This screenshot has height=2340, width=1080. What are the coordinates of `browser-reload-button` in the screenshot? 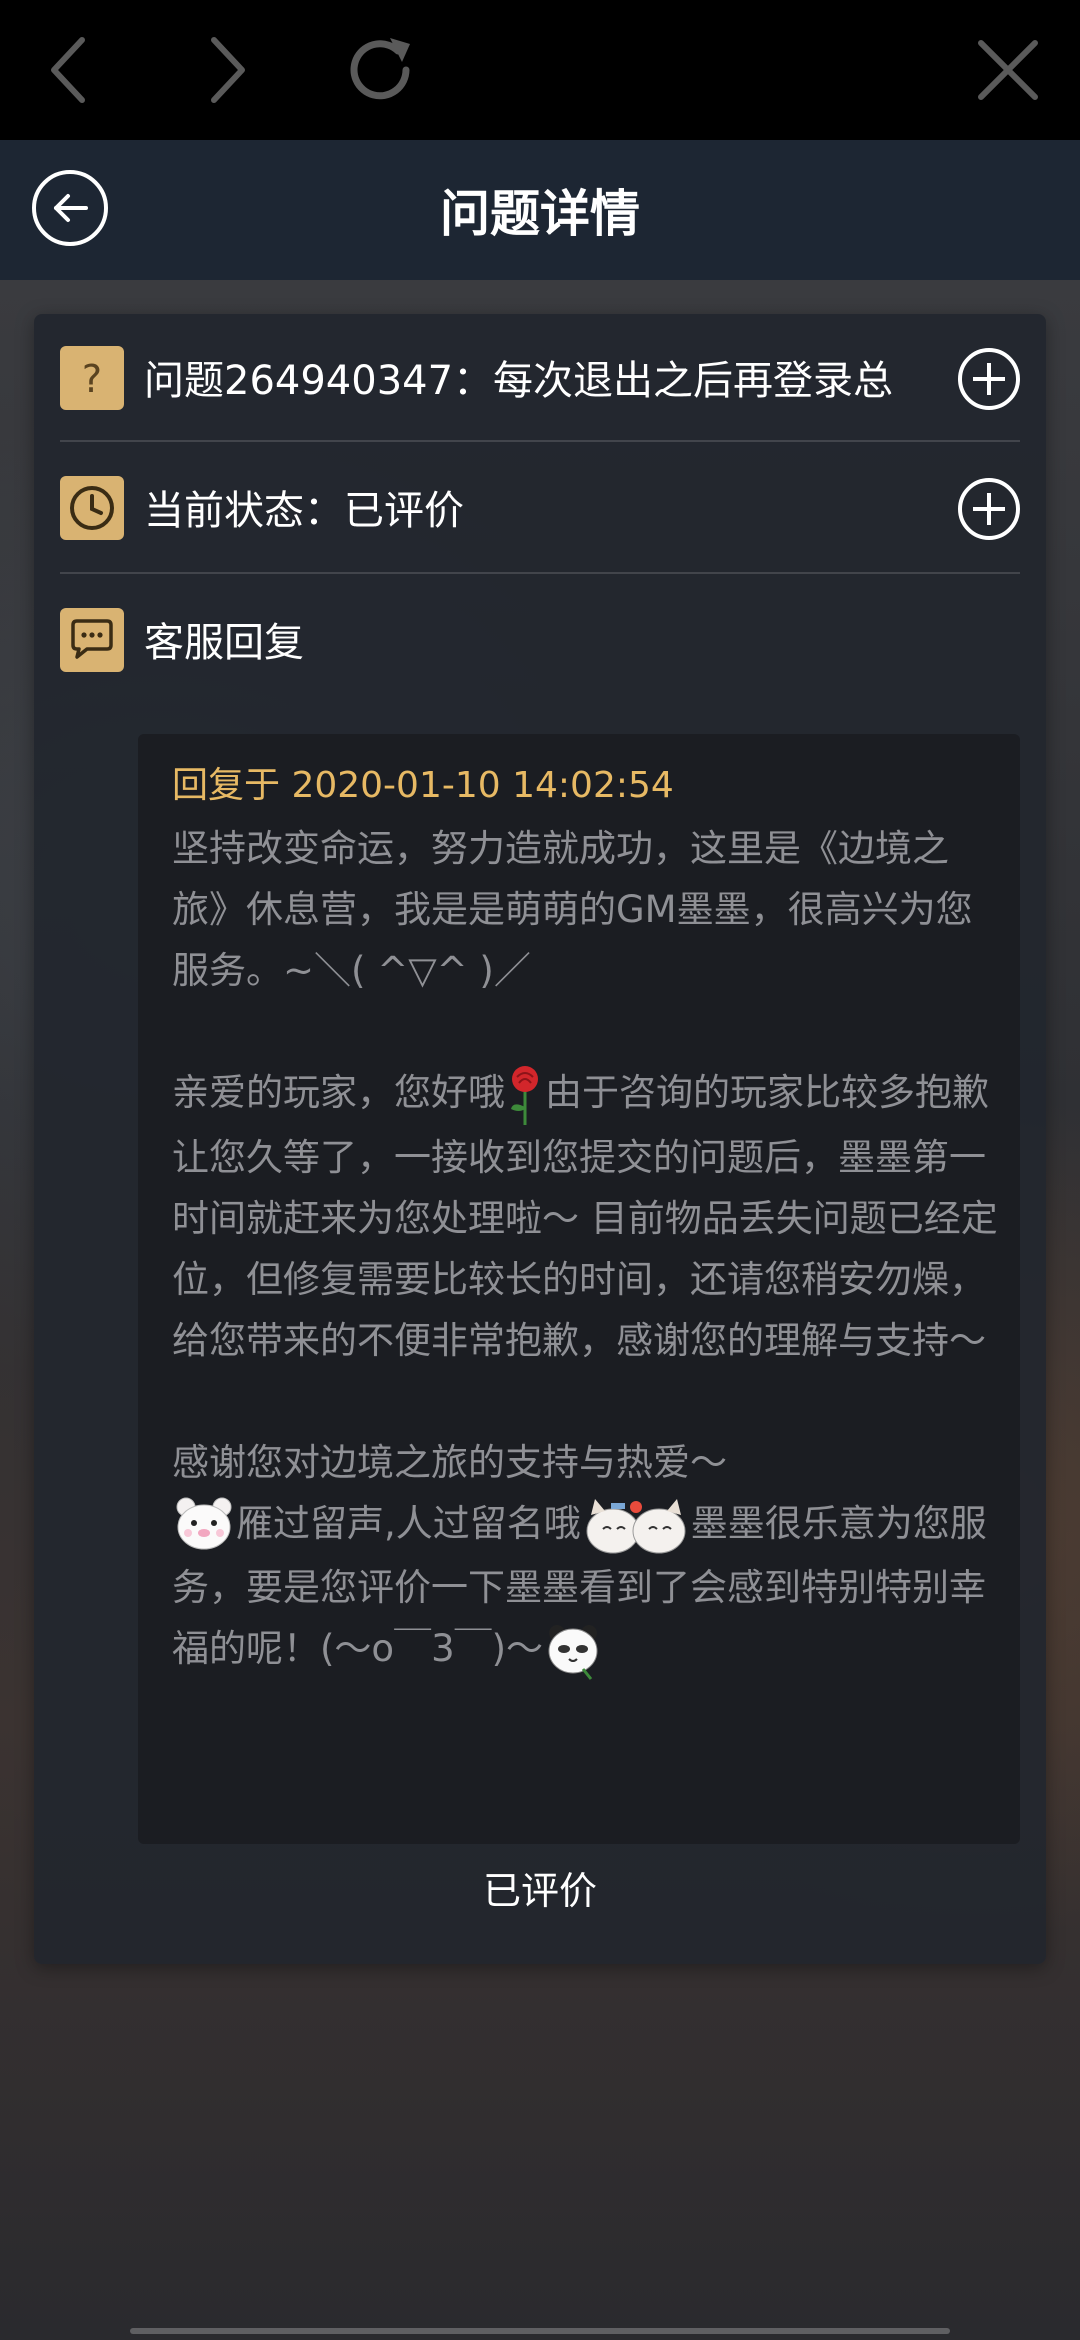 It's located at (380, 70).